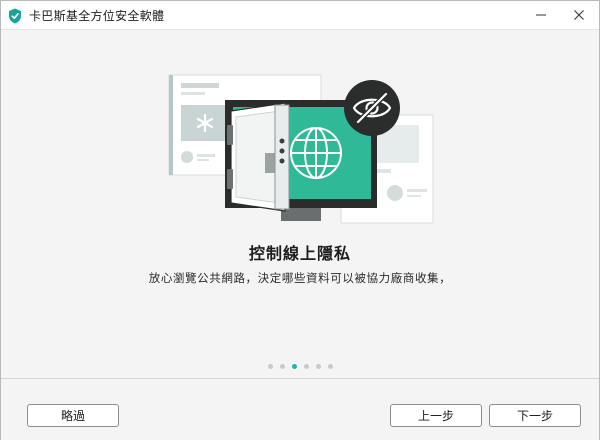 The image size is (600, 440). What do you see at coordinates (294, 366) in the screenshot?
I see `pagination-dot-active` at bounding box center [294, 366].